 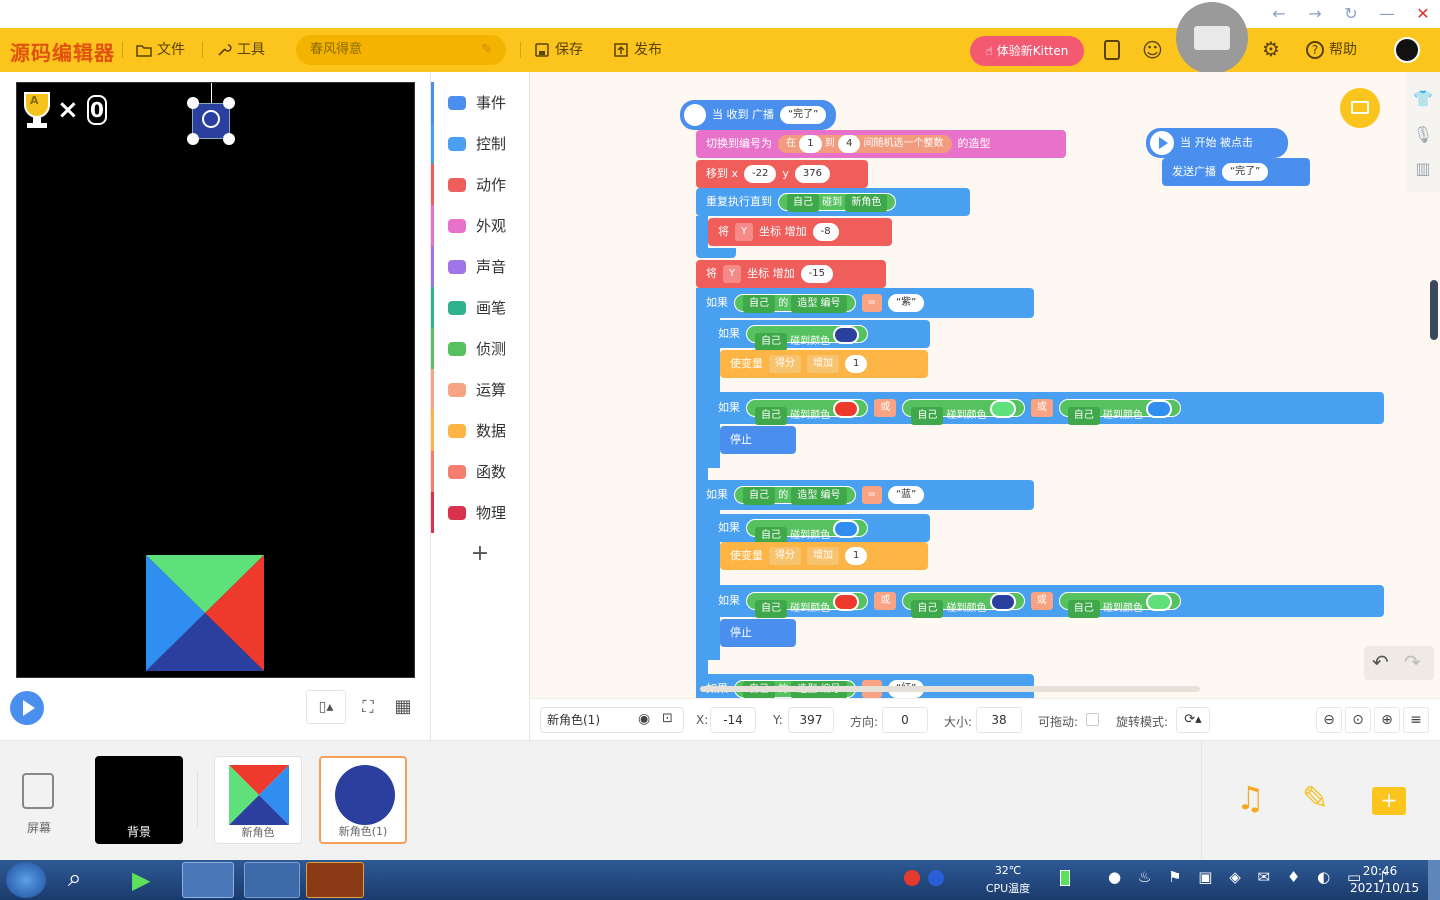 What do you see at coordinates (480, 184) in the screenshot?
I see `category-item: 动作` at bounding box center [480, 184].